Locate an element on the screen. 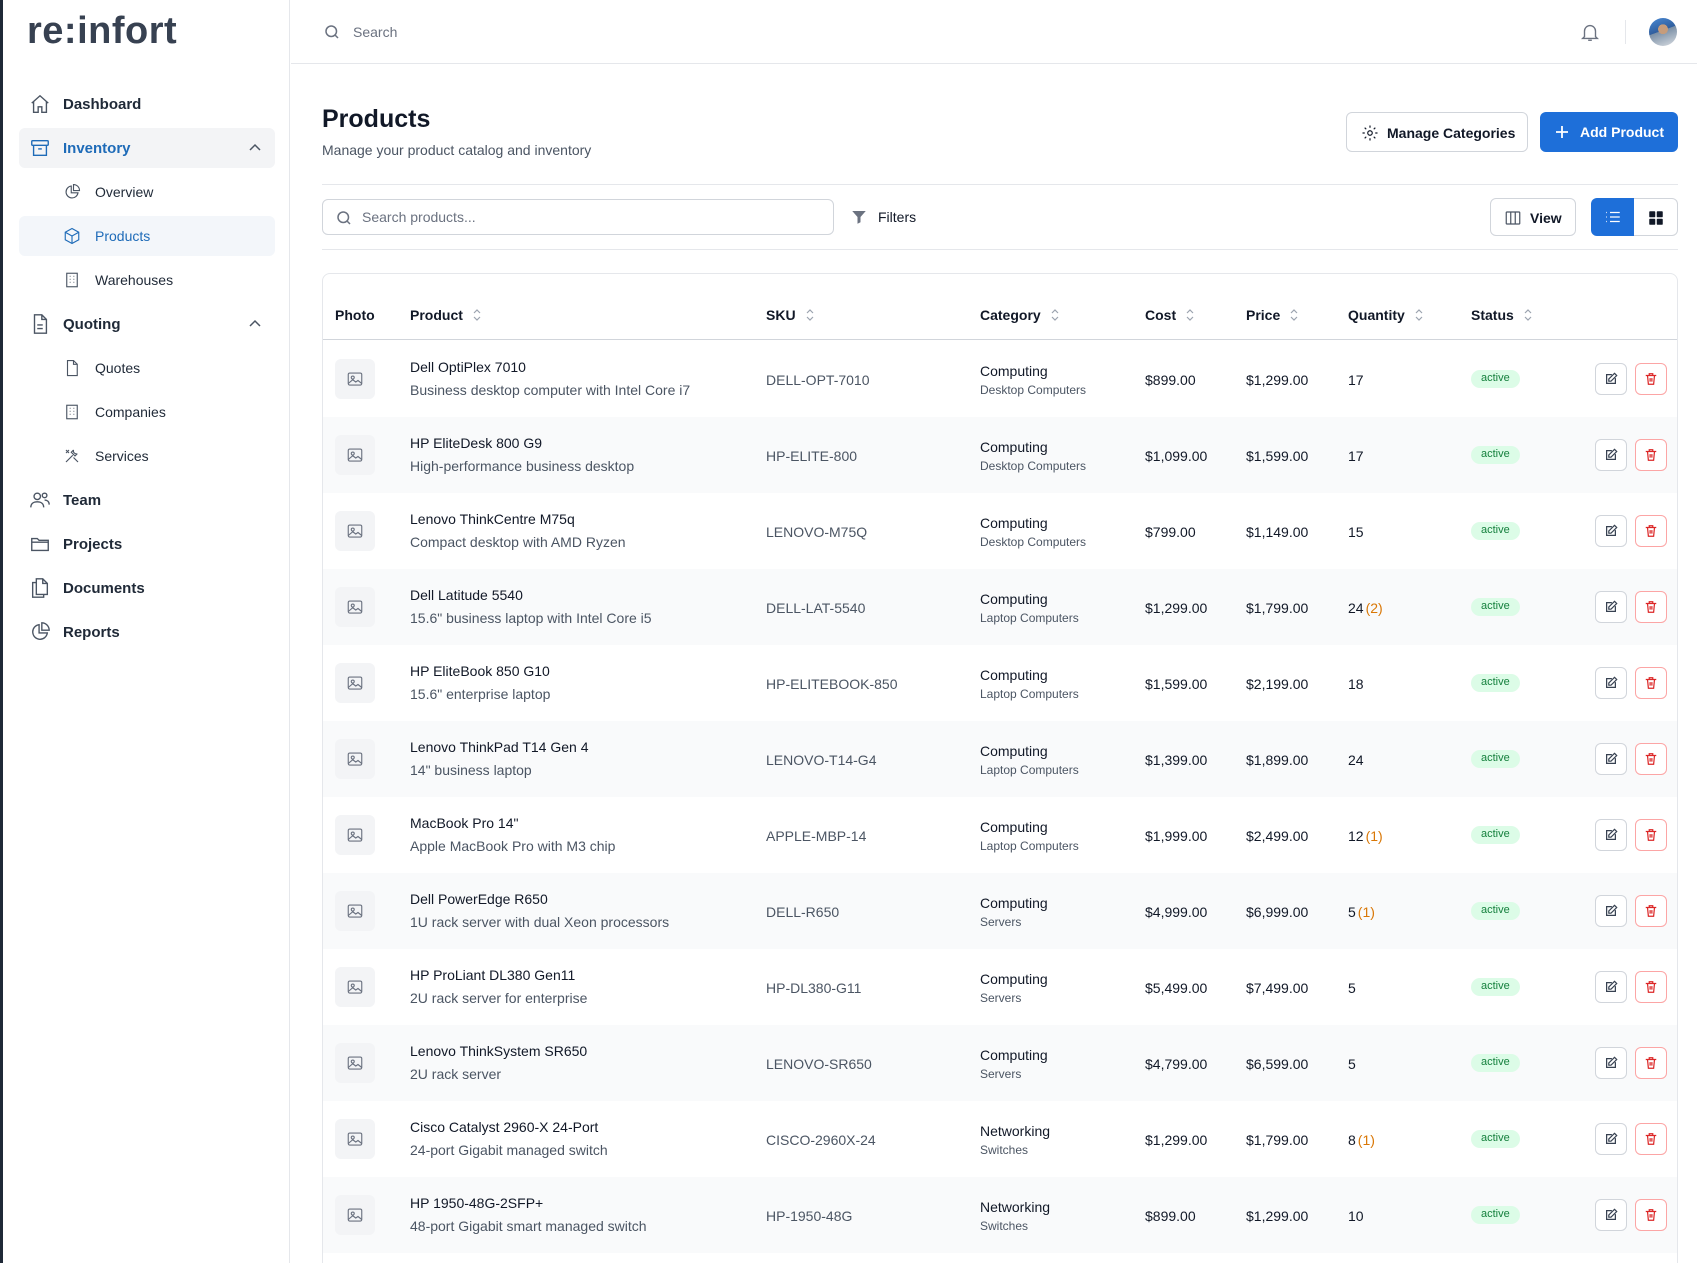 The height and width of the screenshot is (1263, 1697). document-icon is located at coordinates (40, 324).